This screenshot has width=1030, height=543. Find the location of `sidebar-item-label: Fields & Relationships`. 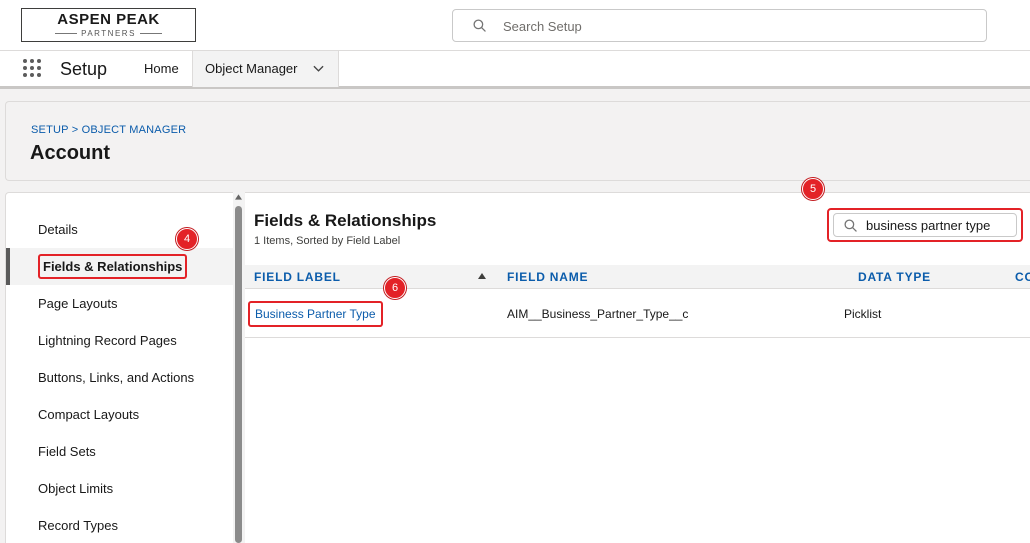

sidebar-item-label: Fields & Relationships is located at coordinates (113, 266).